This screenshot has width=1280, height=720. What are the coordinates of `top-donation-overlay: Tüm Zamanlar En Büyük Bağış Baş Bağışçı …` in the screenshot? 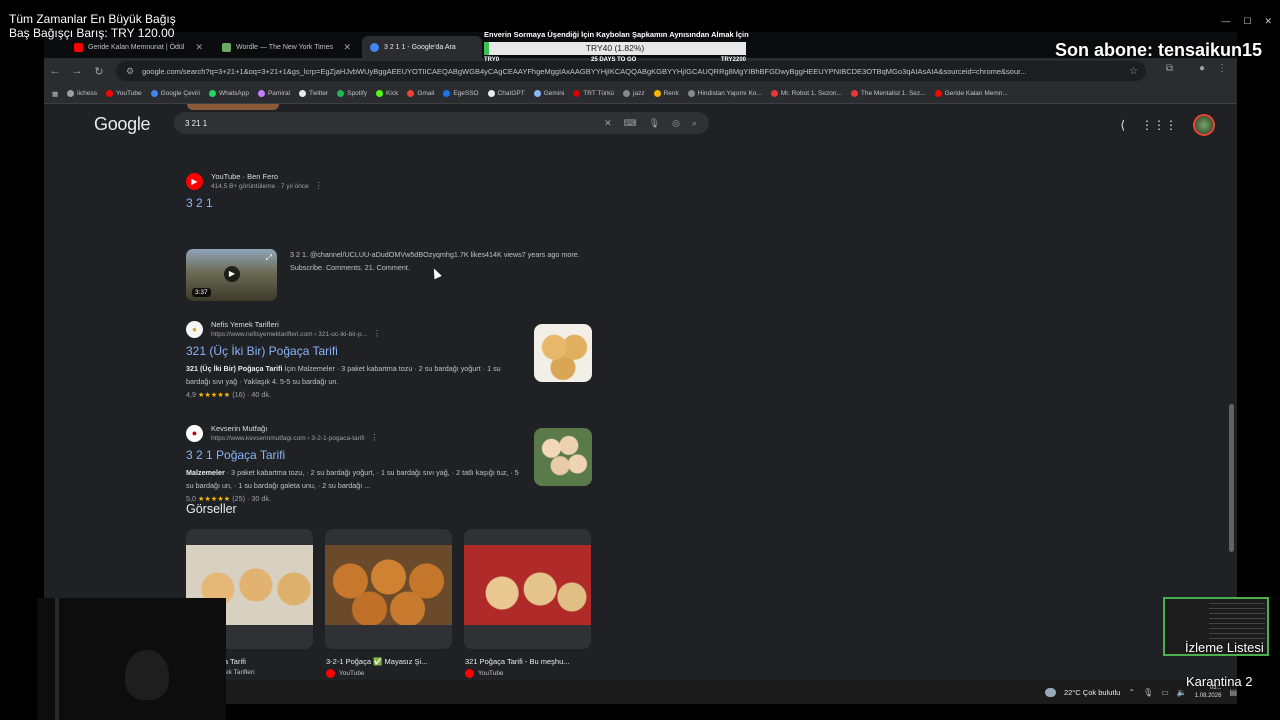 It's located at (92, 26).